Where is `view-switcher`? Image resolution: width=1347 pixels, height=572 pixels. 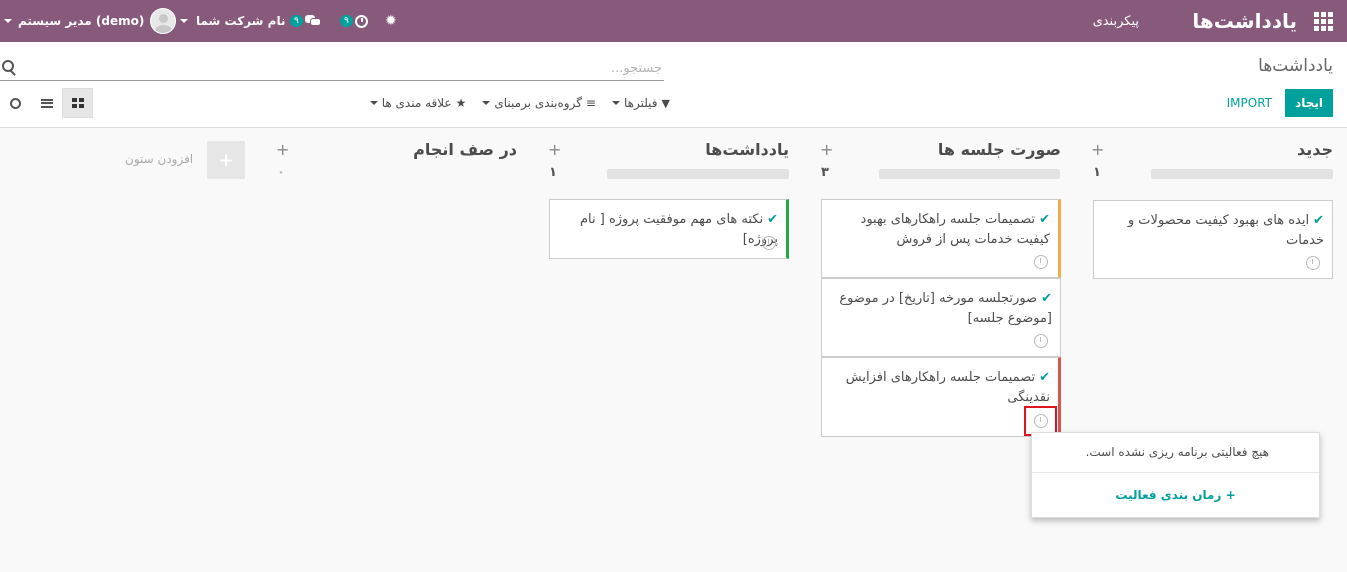
view-switcher is located at coordinates (46, 103).